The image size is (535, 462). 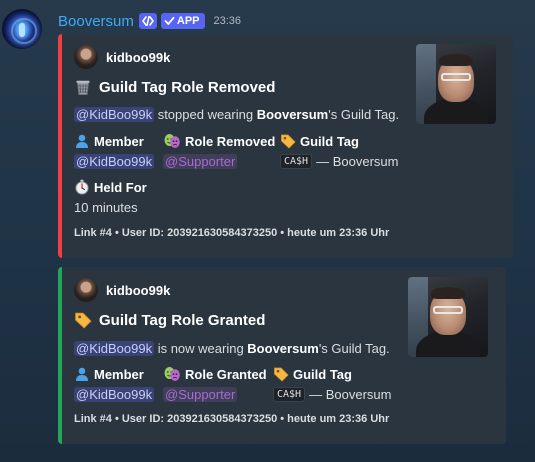 I want to click on message-header: Booversum APP 23:36, so click(x=149, y=21).